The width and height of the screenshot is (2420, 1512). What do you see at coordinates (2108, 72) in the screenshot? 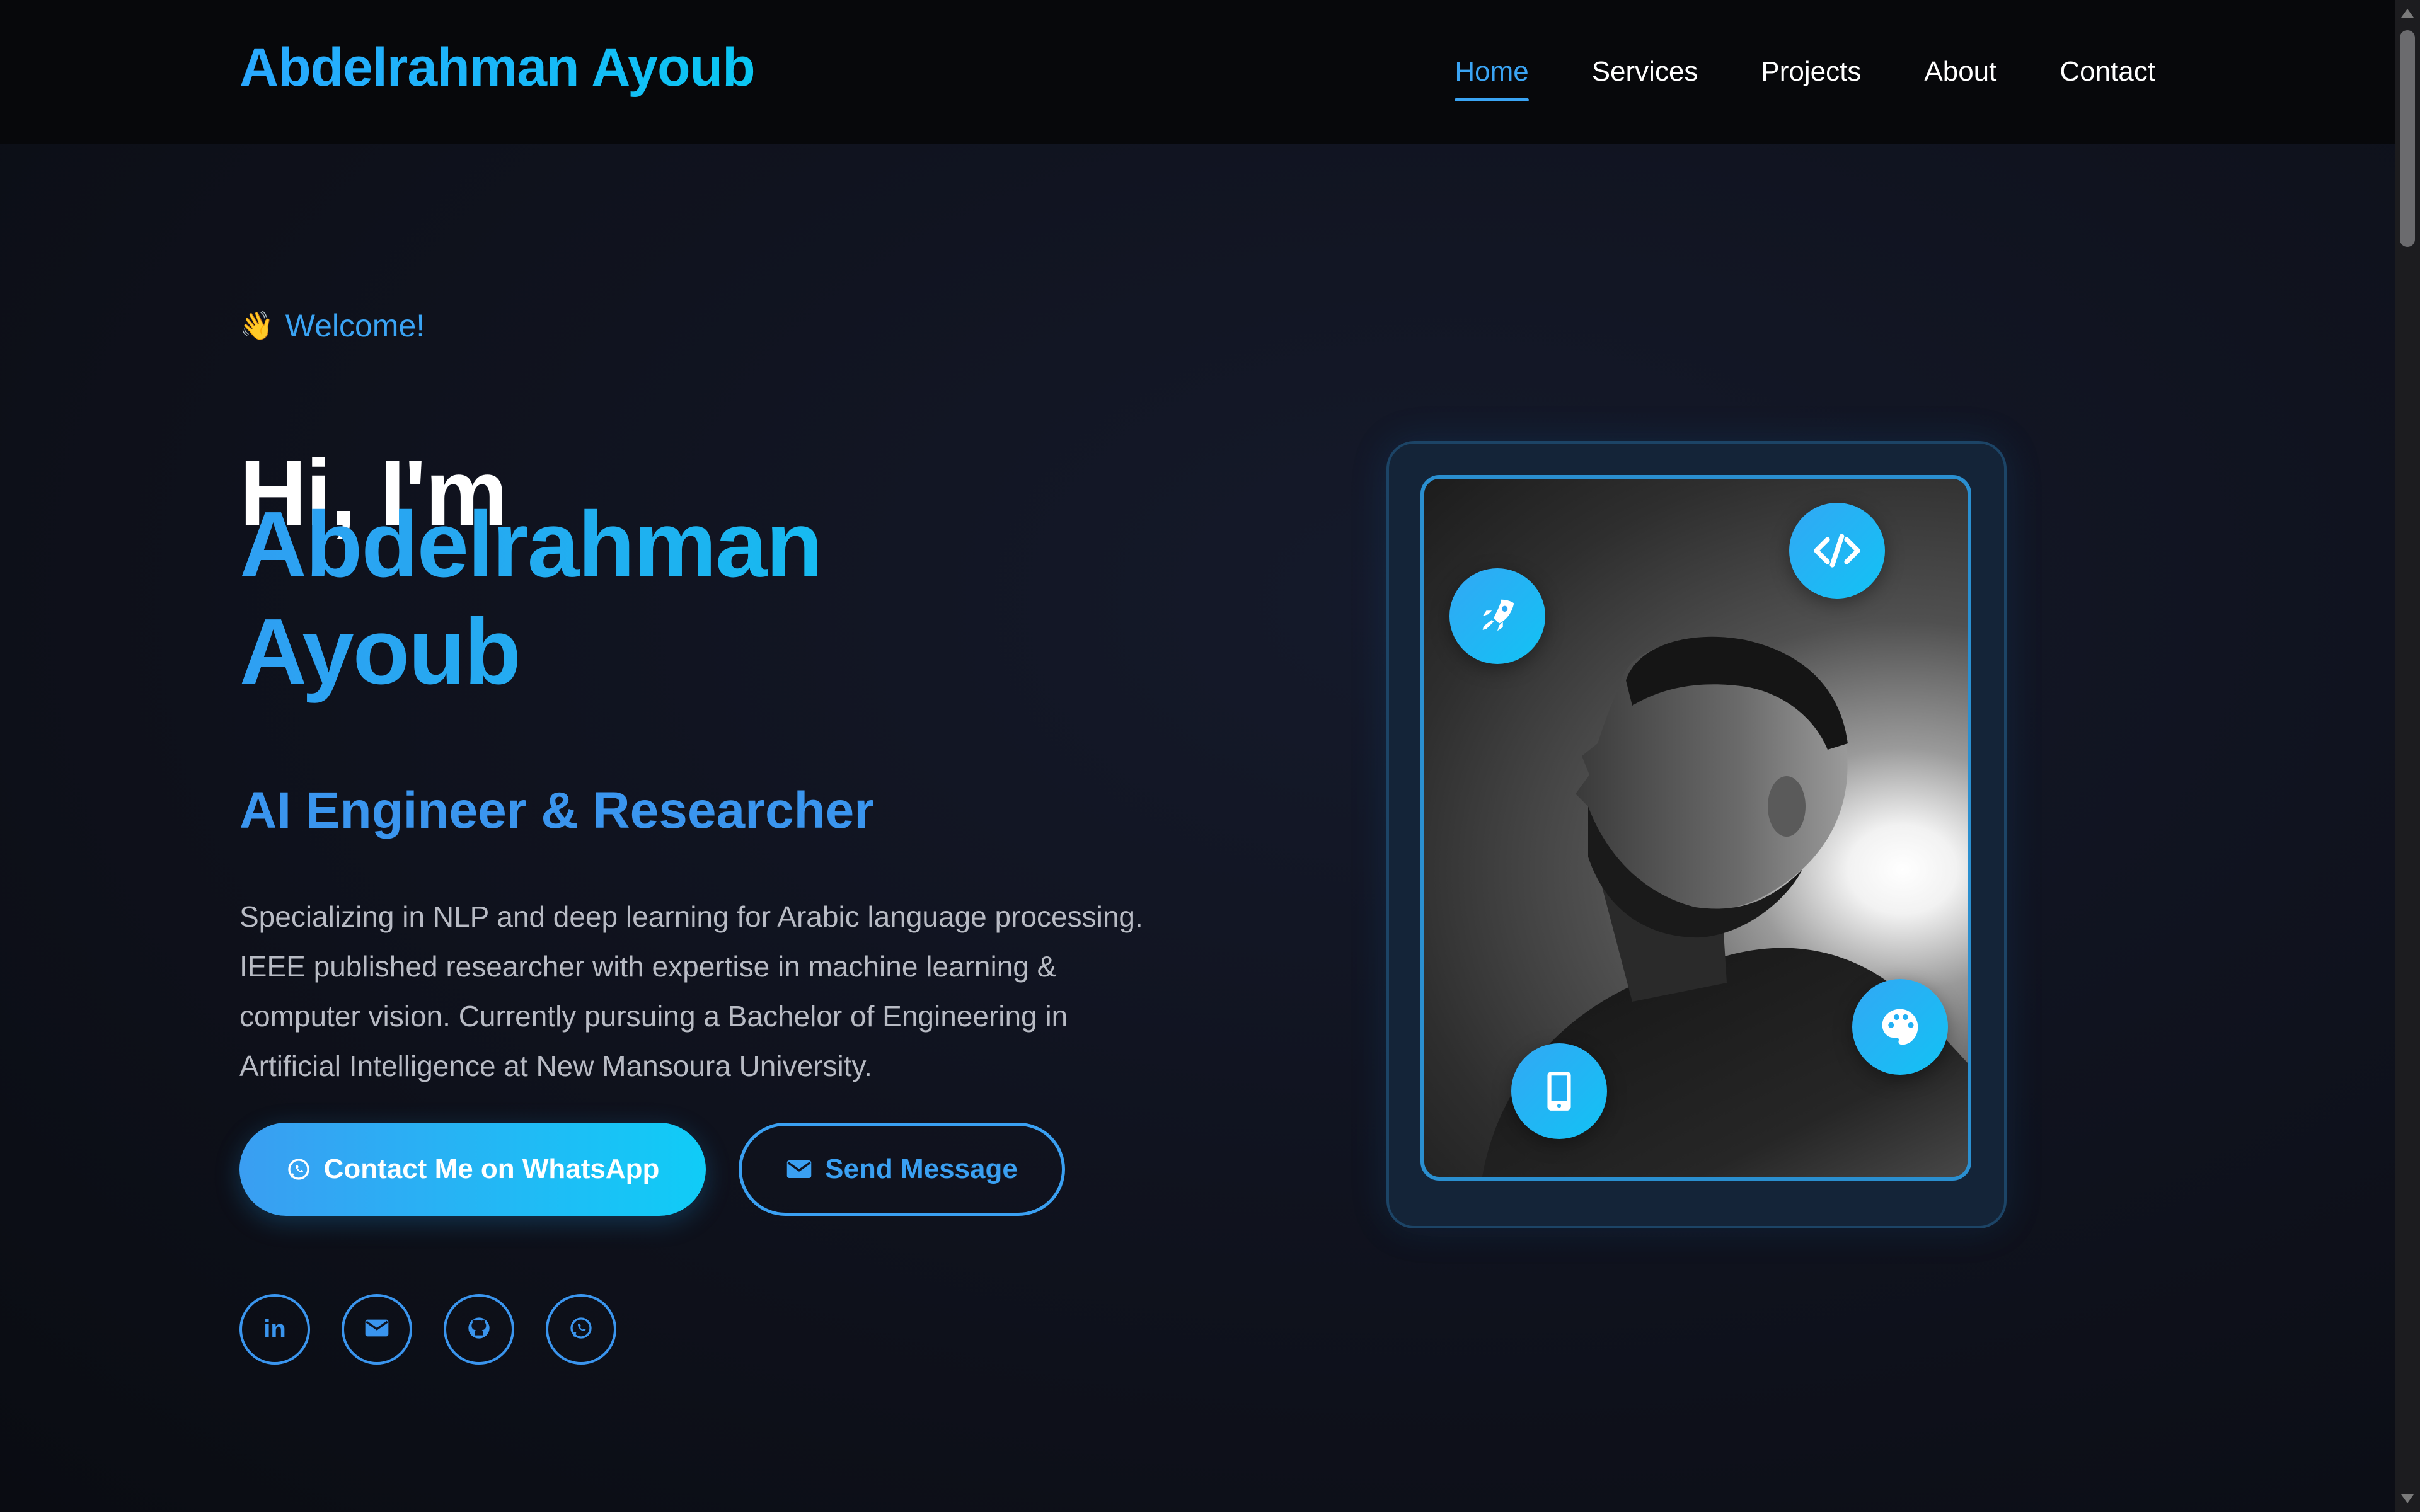
I see `nav-contact: Contact` at bounding box center [2108, 72].